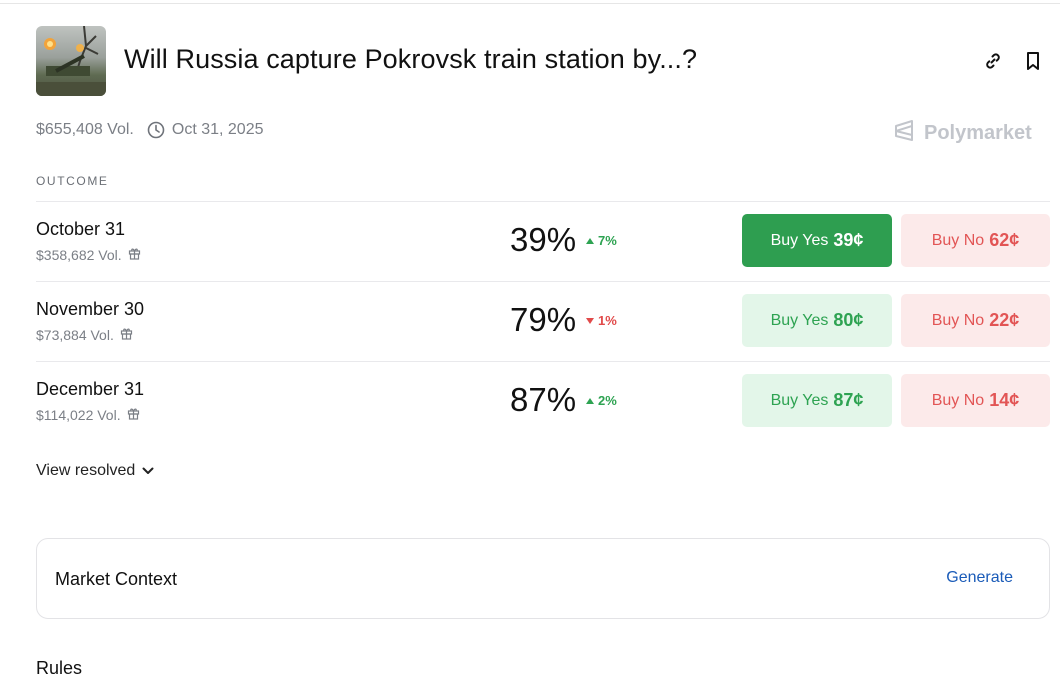  What do you see at coordinates (978, 132) in the screenshot?
I see `brand-name: Polymarket` at bounding box center [978, 132].